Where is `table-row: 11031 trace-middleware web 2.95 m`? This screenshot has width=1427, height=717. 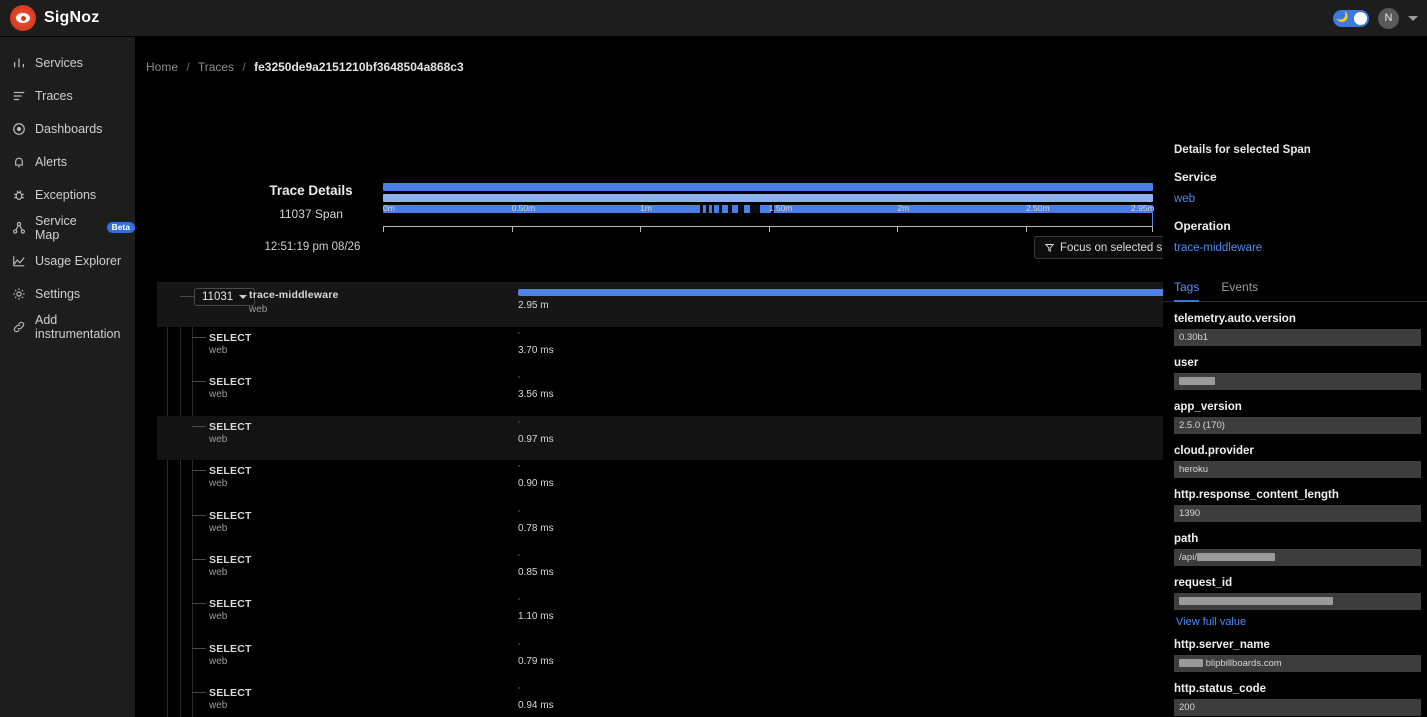
table-row: 11031 trace-middleware web 2.95 m is located at coordinates (662, 304).